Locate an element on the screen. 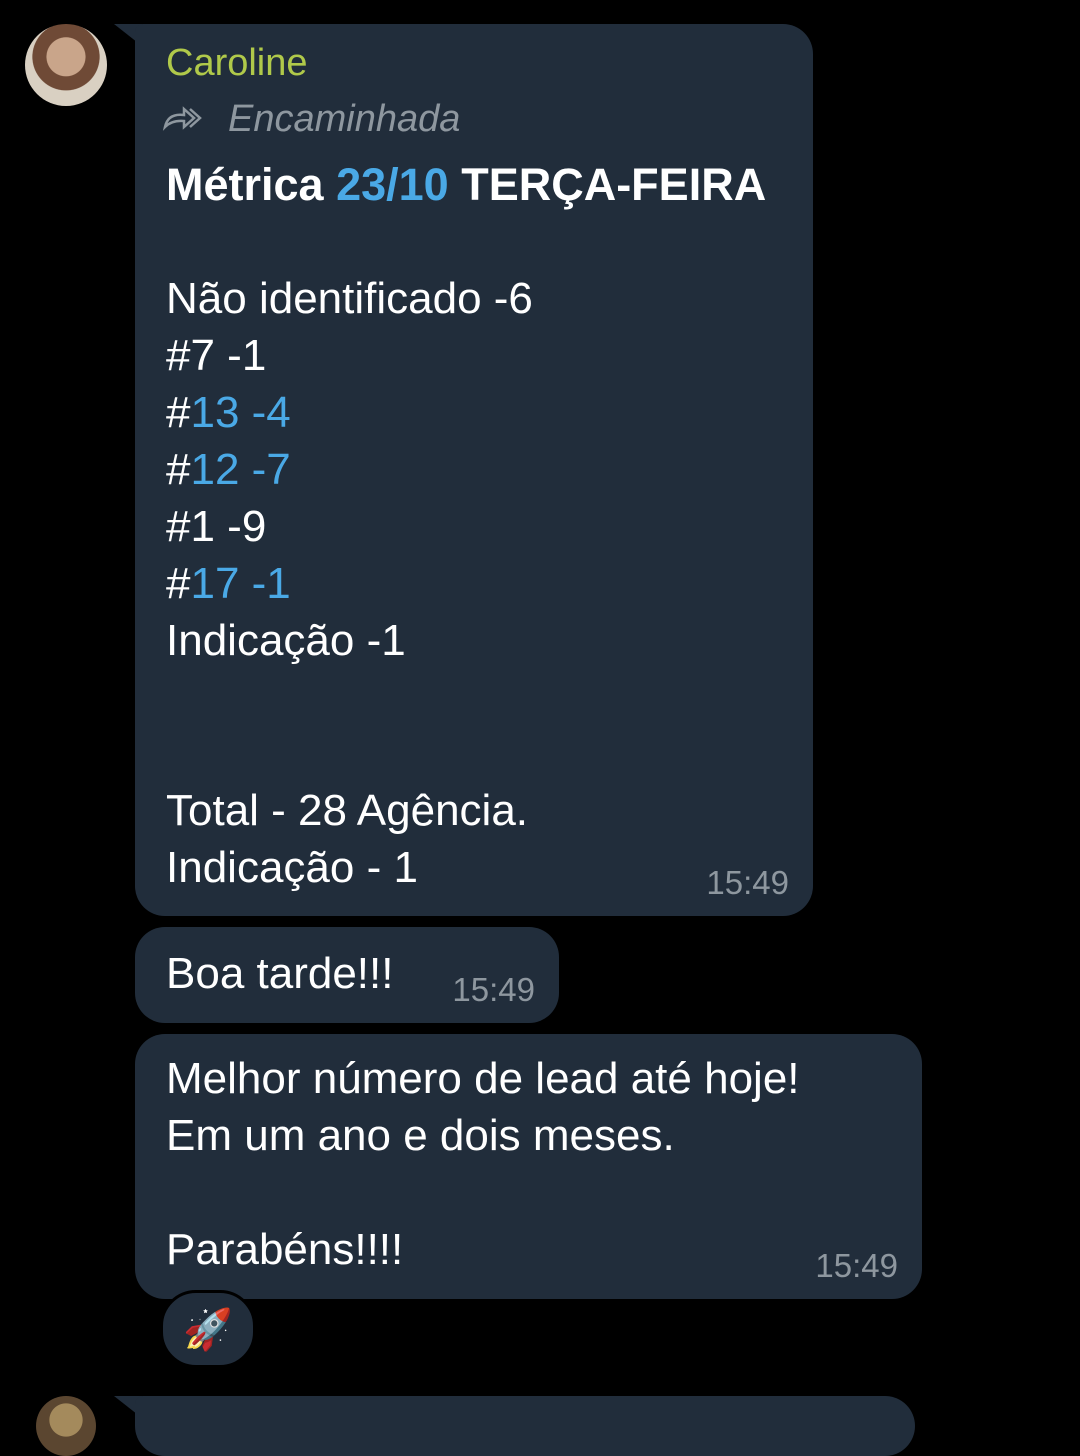 The height and width of the screenshot is (1456, 1080). sender-avatar is located at coordinates (66, 65).